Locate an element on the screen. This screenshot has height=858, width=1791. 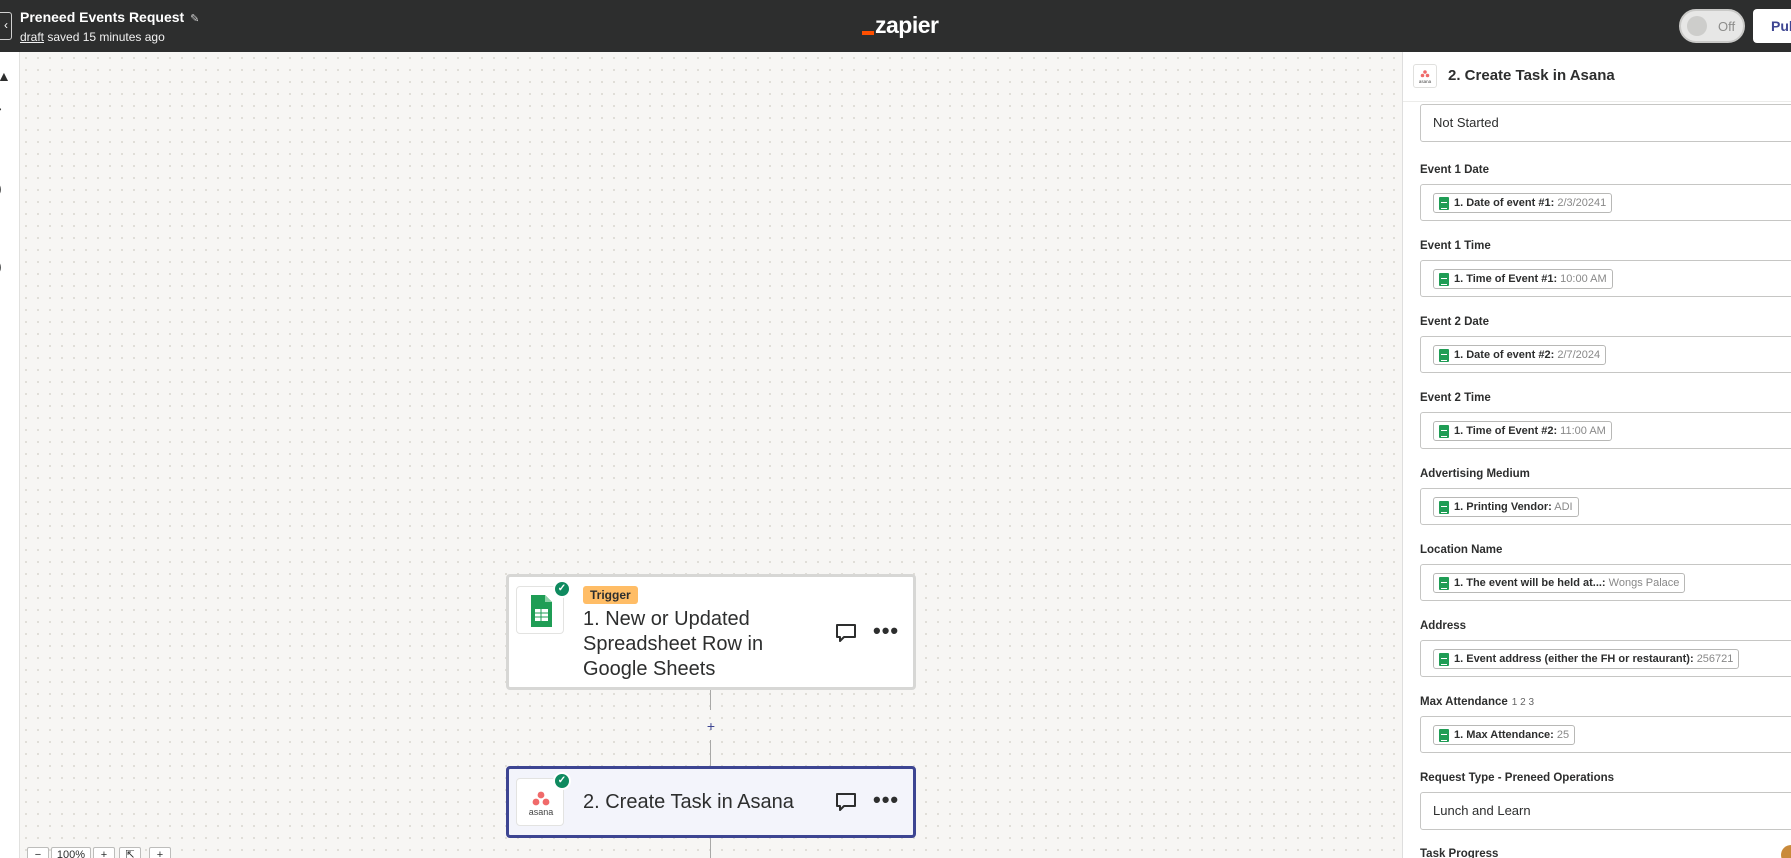
step-card-action: asana ✓ 2. Create Task in Asana ••• is located at coordinates (711, 802).